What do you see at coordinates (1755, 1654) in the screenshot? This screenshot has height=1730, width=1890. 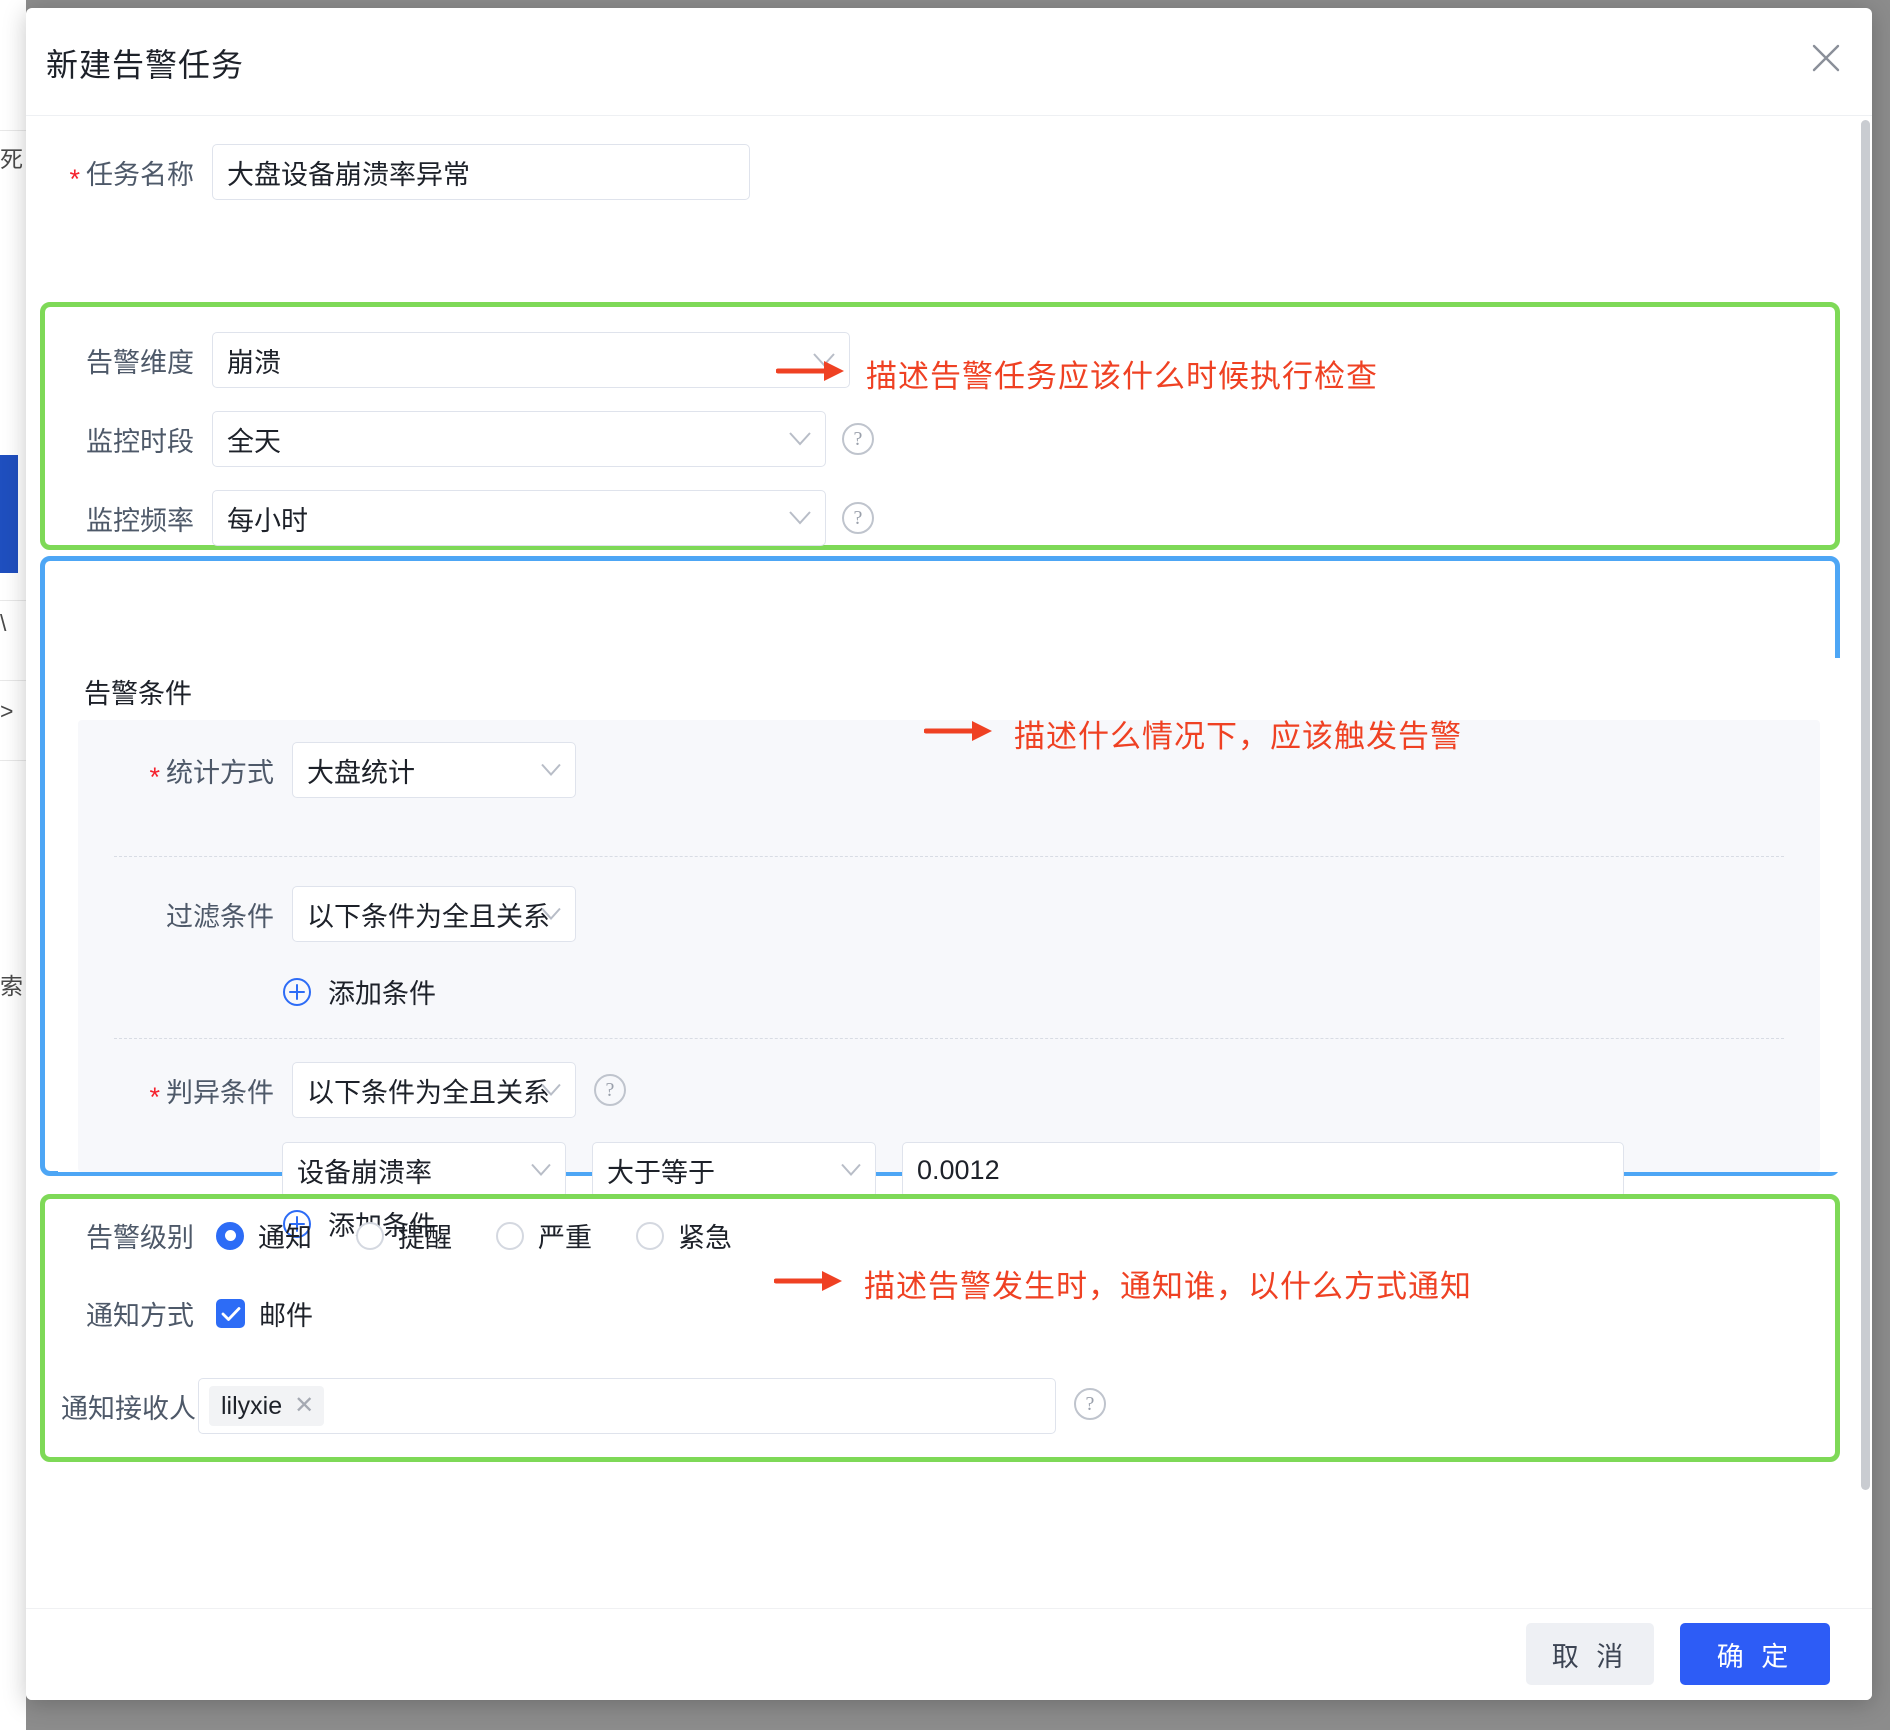 I see `confirm-button: 确 定` at bounding box center [1755, 1654].